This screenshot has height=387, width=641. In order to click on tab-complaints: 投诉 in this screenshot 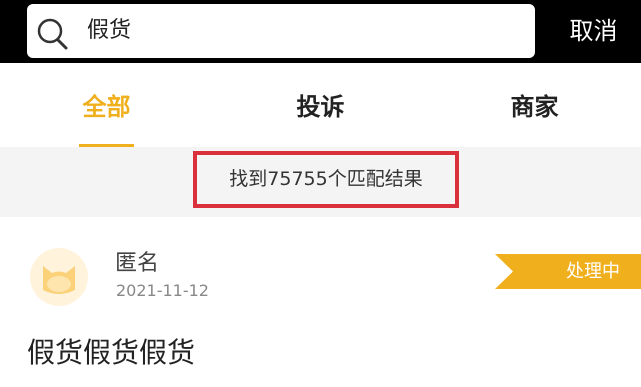, I will do `click(320, 105)`.